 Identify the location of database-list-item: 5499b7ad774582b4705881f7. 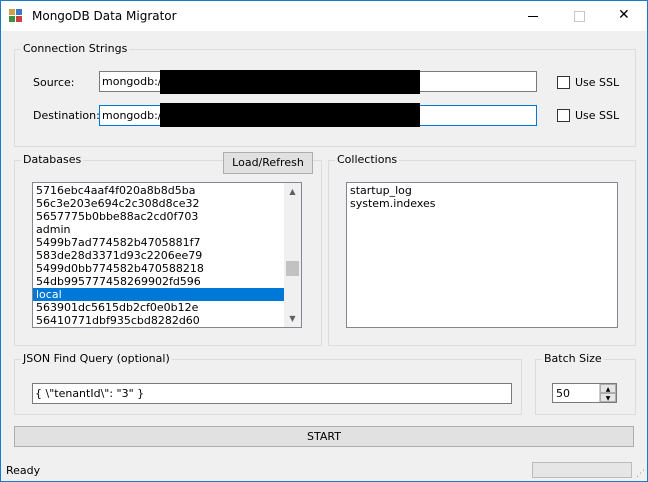
(159, 242).